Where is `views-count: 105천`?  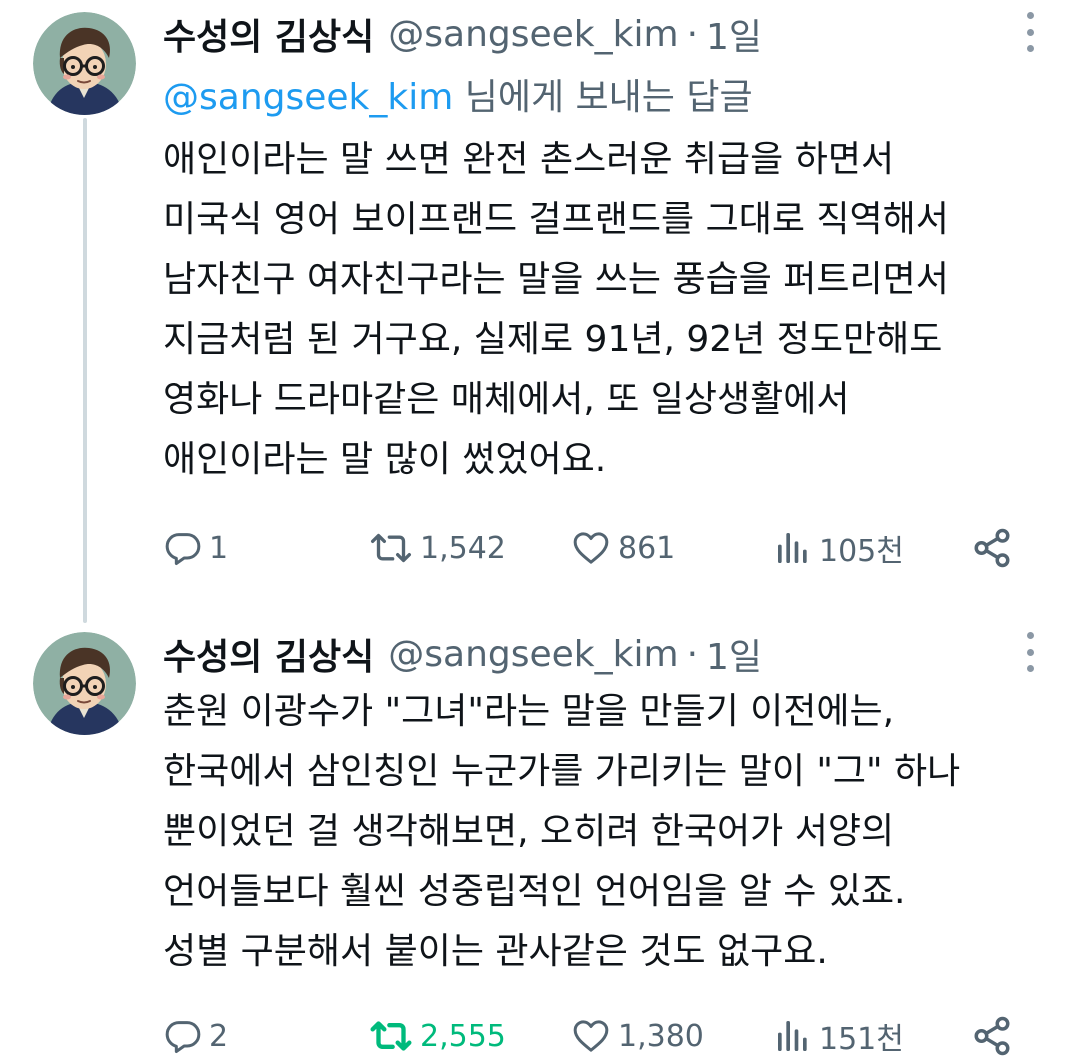
views-count: 105천 is located at coordinates (861, 551).